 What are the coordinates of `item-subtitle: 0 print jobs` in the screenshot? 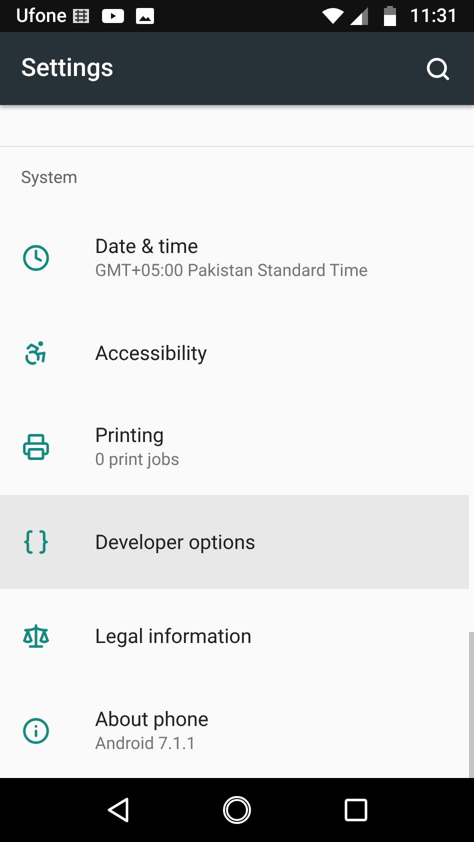 It's located at (137, 460).